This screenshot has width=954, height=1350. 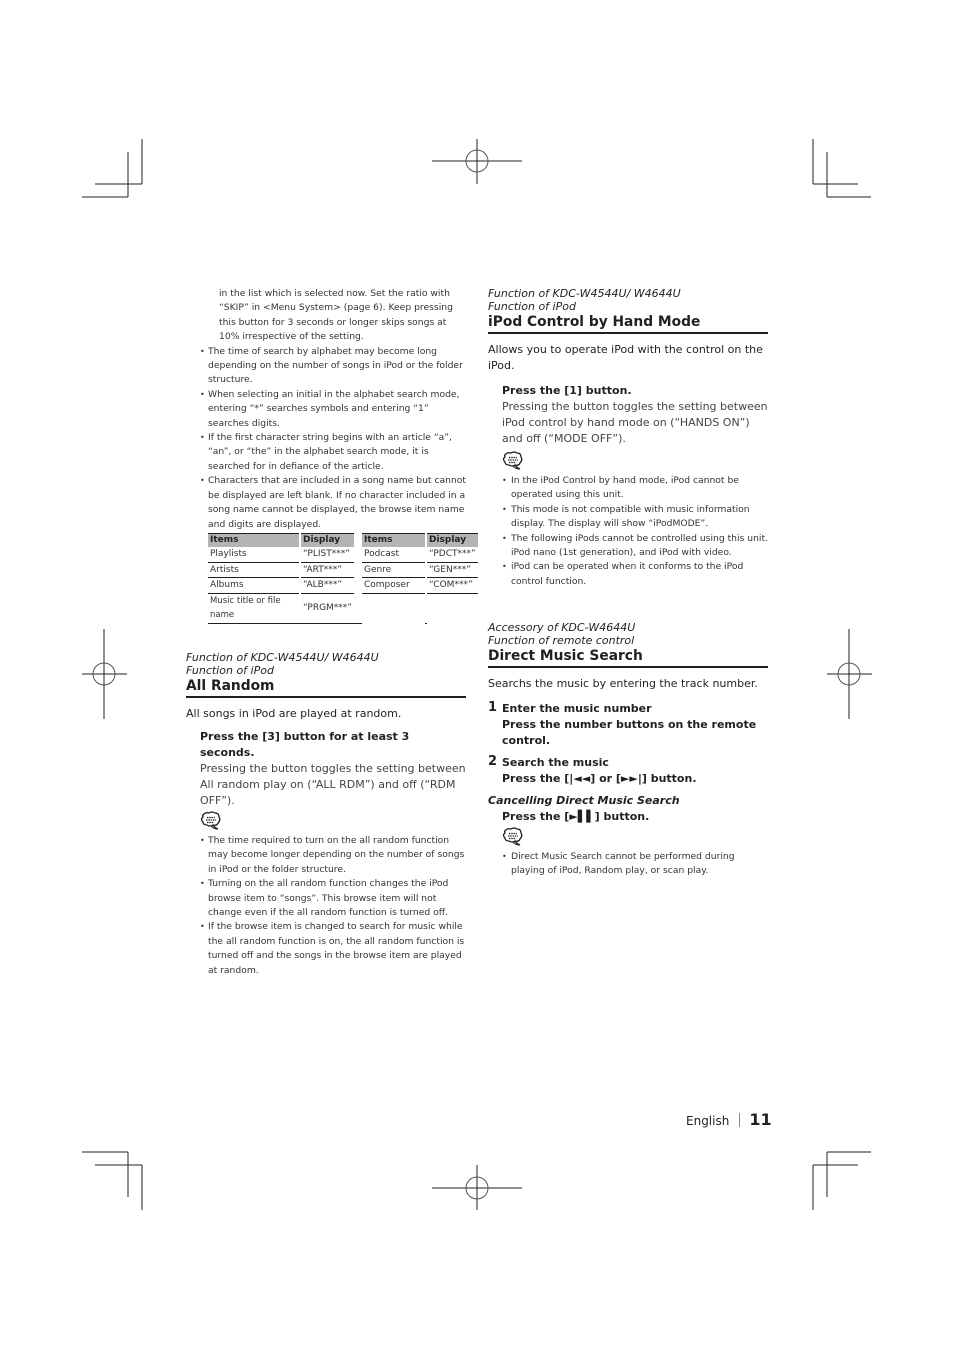 I want to click on table-cell: “GEN***”, so click(x=452, y=570).